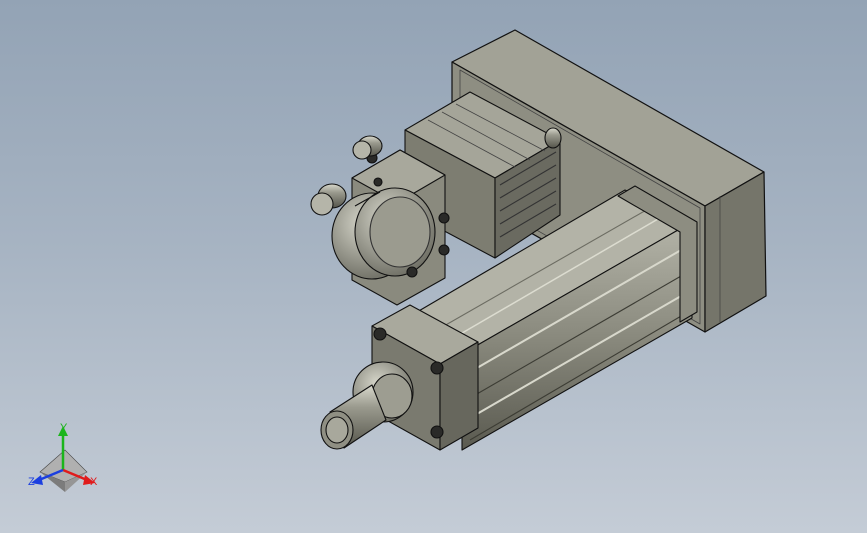  What do you see at coordinates (64, 428) in the screenshot?
I see `y-axis-label: Y` at bounding box center [64, 428].